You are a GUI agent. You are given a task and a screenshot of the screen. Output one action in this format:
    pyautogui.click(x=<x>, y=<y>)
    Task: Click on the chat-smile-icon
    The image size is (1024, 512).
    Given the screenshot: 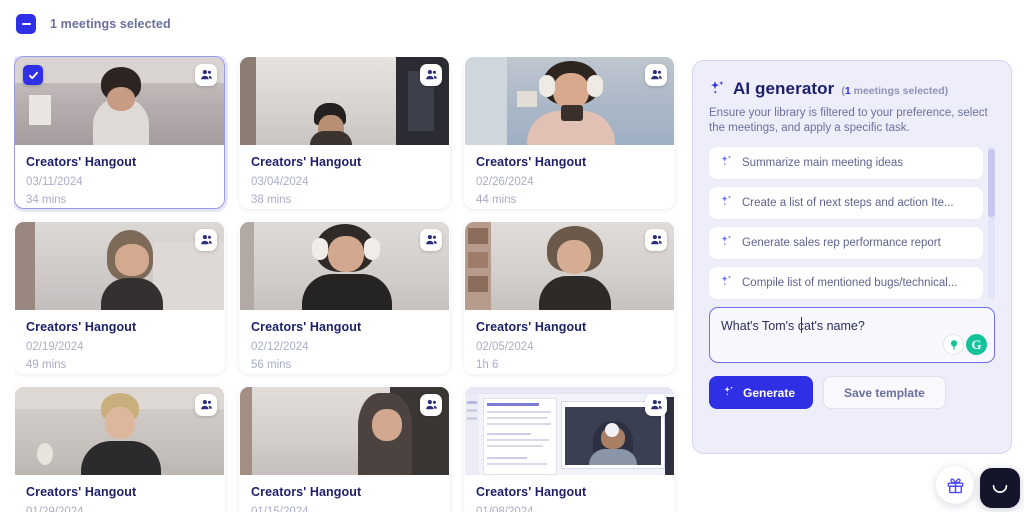 What is the action you would take?
    pyautogui.click(x=1000, y=488)
    